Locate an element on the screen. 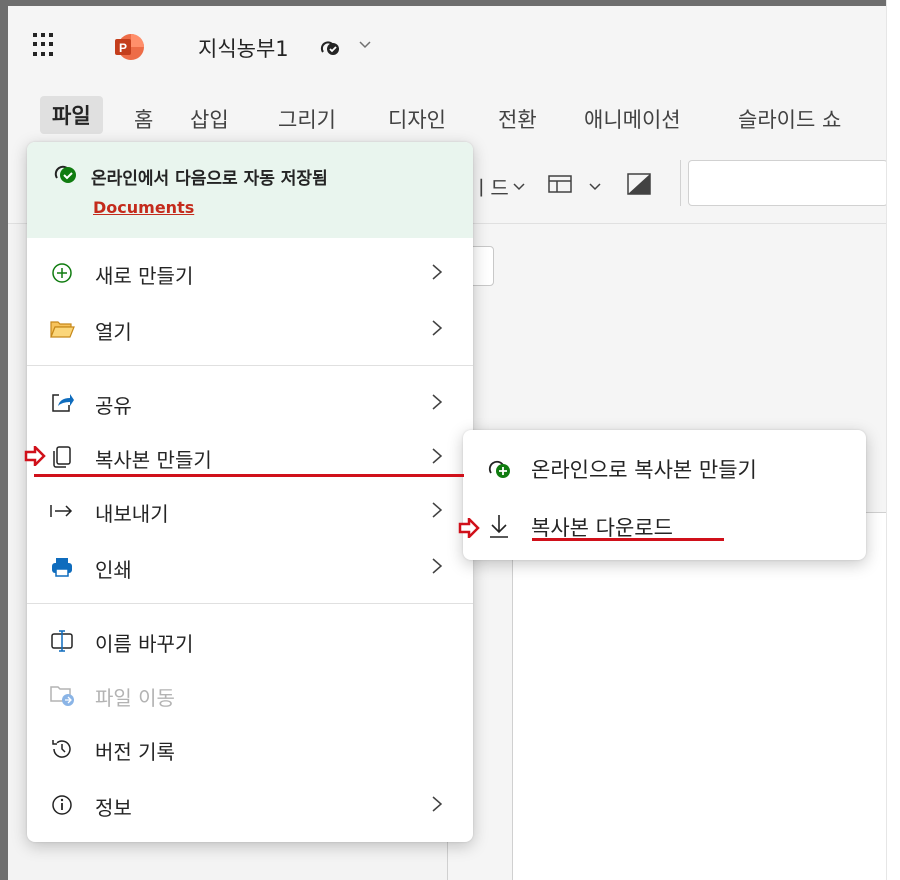 This screenshot has width=900, height=880. menu-item-label: 내보내기 is located at coordinates (132, 514).